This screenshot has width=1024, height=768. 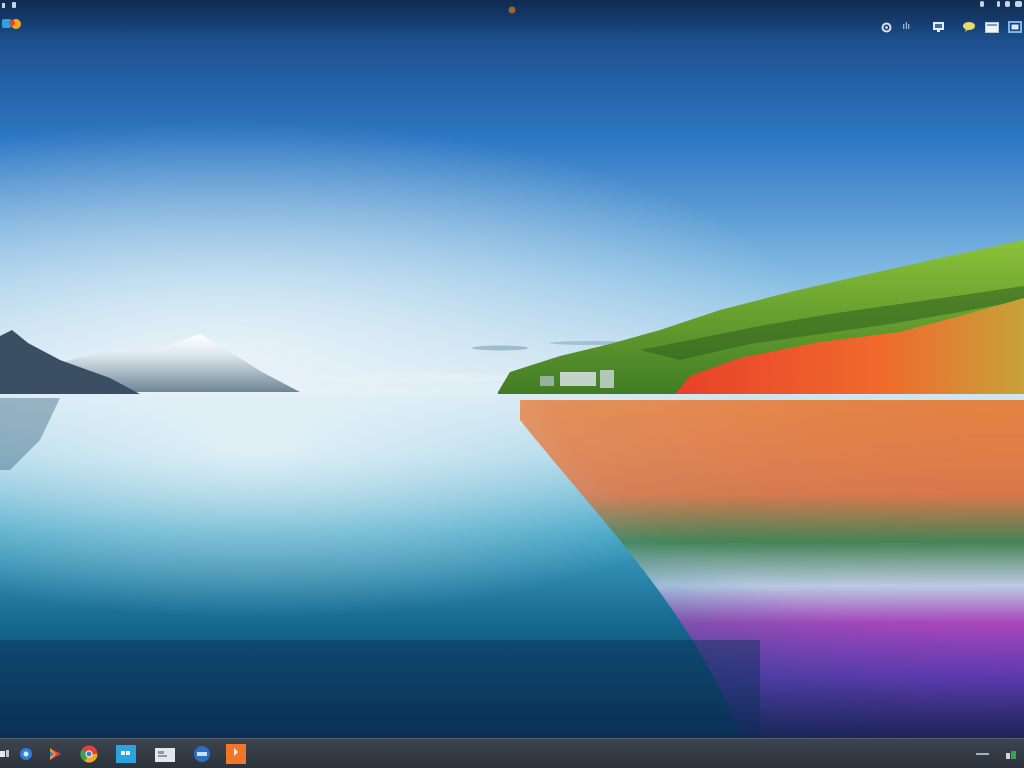 What do you see at coordinates (512, 20) in the screenshot?
I see `top-bar: ılı` at bounding box center [512, 20].